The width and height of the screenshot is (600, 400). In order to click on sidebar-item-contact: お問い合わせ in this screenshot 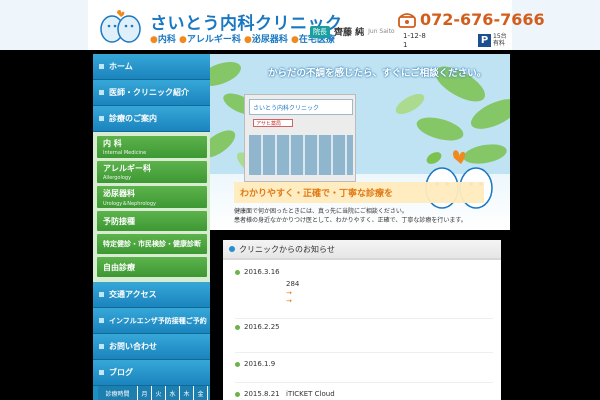, I will do `click(151, 347)`.